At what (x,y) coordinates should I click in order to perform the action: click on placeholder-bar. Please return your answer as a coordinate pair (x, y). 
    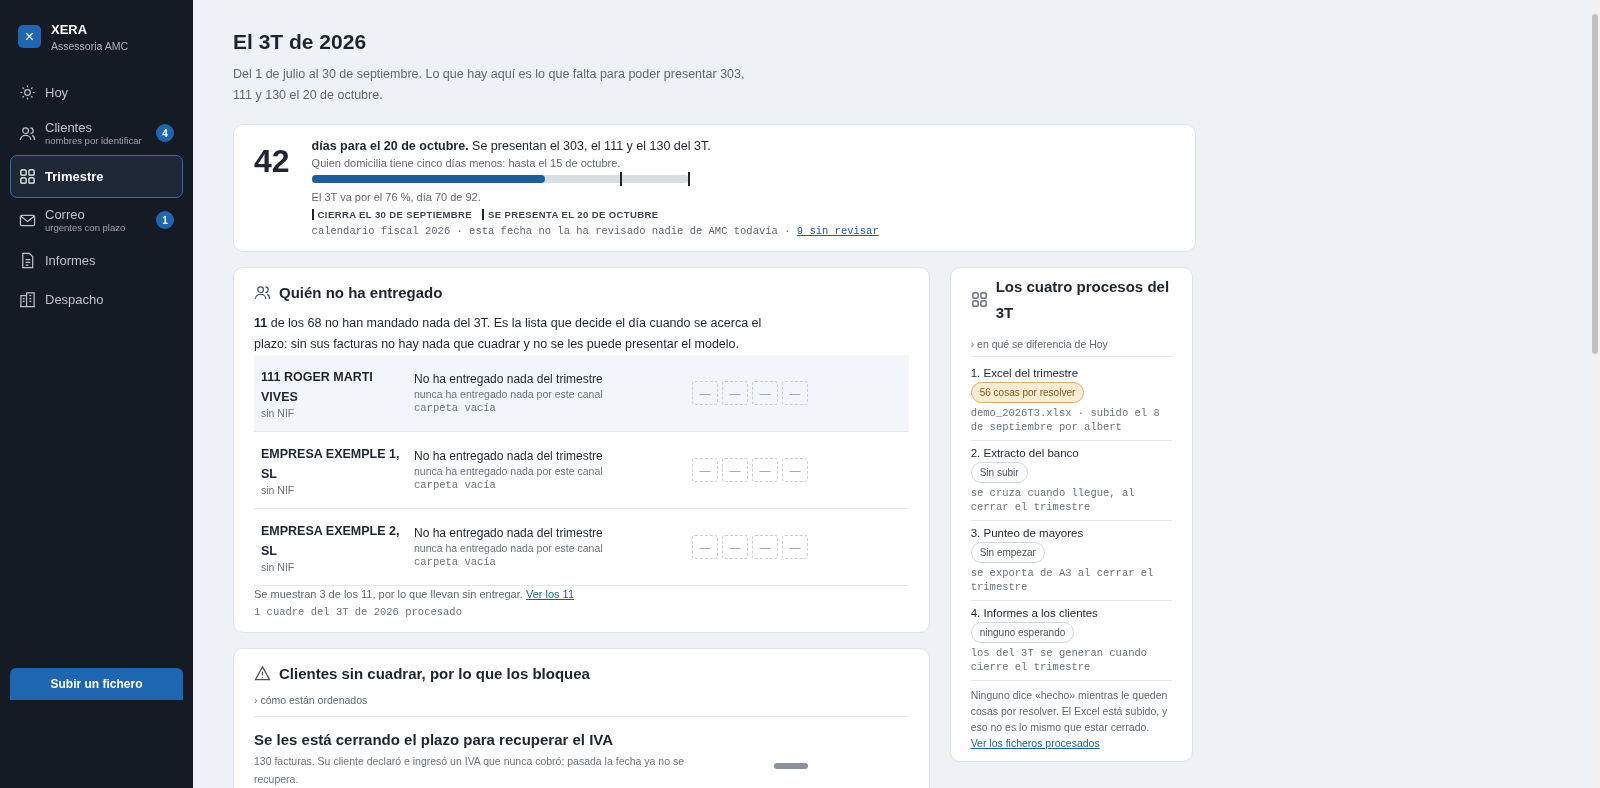
    Looking at the image, I should click on (791, 766).